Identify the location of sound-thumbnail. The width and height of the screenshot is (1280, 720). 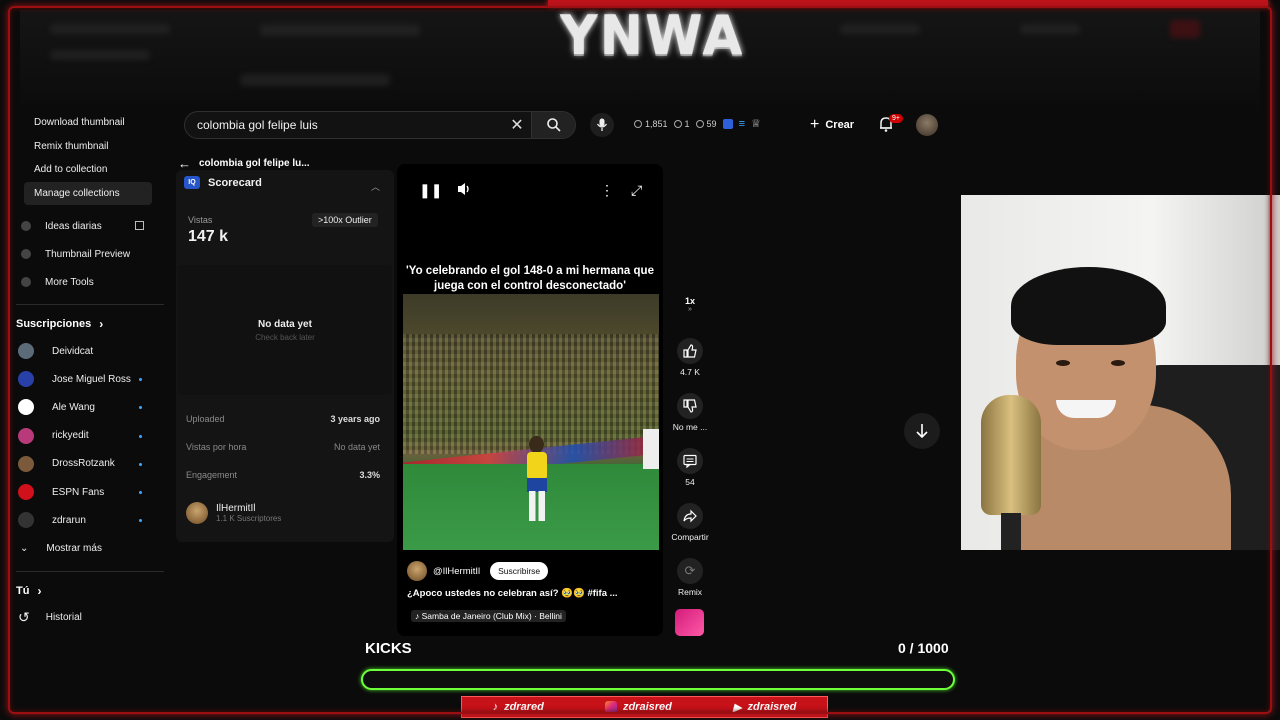
(689, 622).